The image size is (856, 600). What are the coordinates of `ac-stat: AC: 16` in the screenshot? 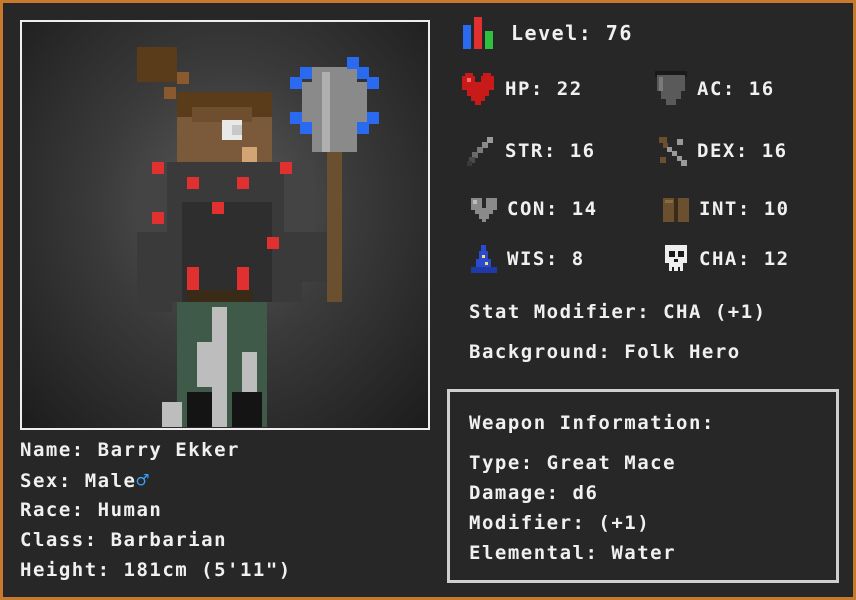 It's located at (714, 89).